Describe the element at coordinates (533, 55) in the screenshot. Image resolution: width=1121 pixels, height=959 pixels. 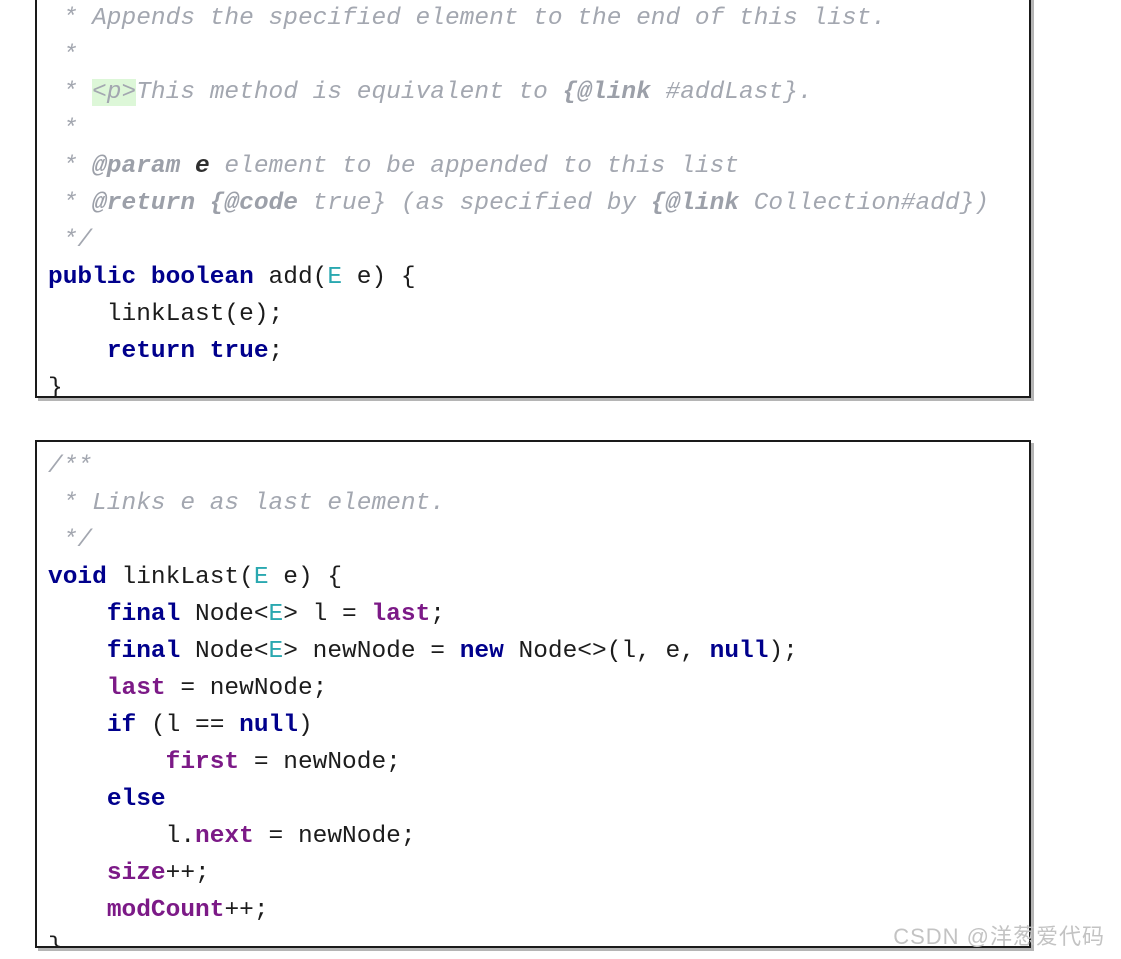
I see `code-line: *` at that location.